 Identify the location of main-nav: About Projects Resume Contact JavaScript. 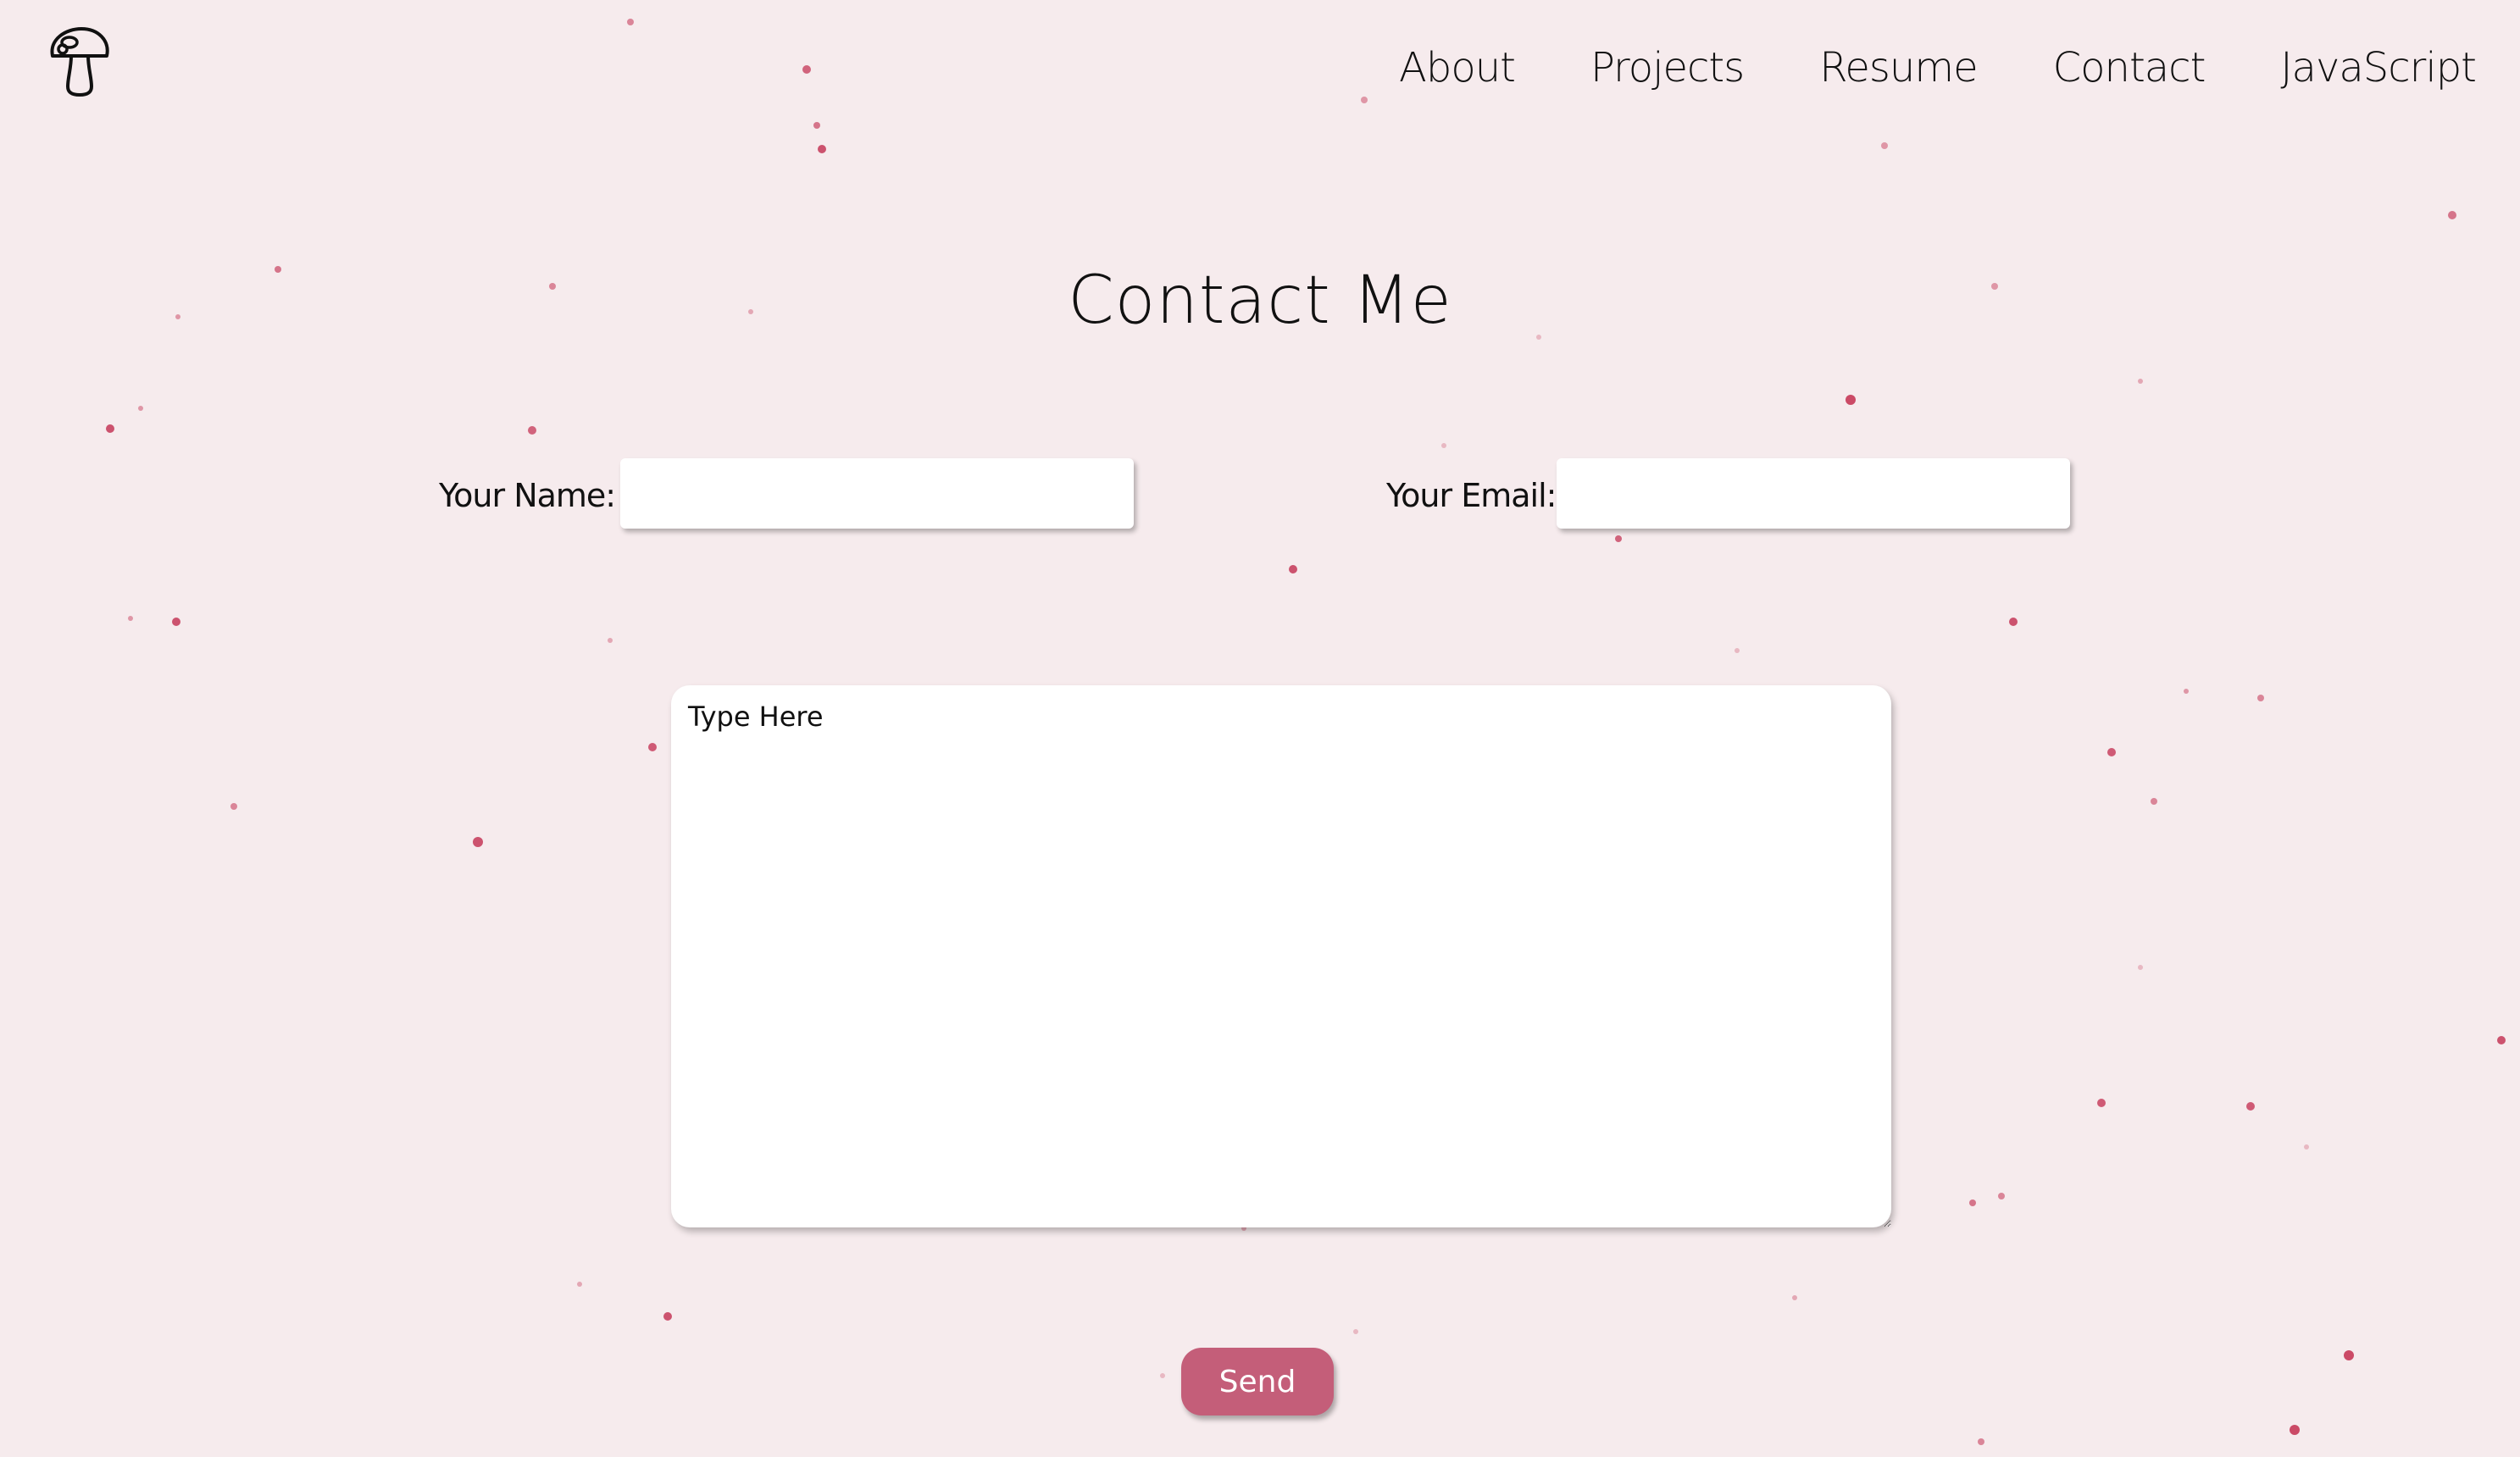
(1938, 68).